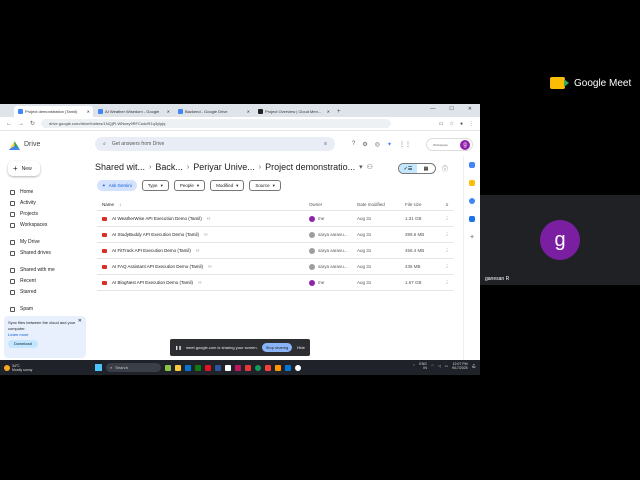 The width and height of the screenshot is (640, 480). What do you see at coordinates (215, 144) in the screenshot?
I see `search-input: ⌕ Get answers from Drive ≡` at bounding box center [215, 144].